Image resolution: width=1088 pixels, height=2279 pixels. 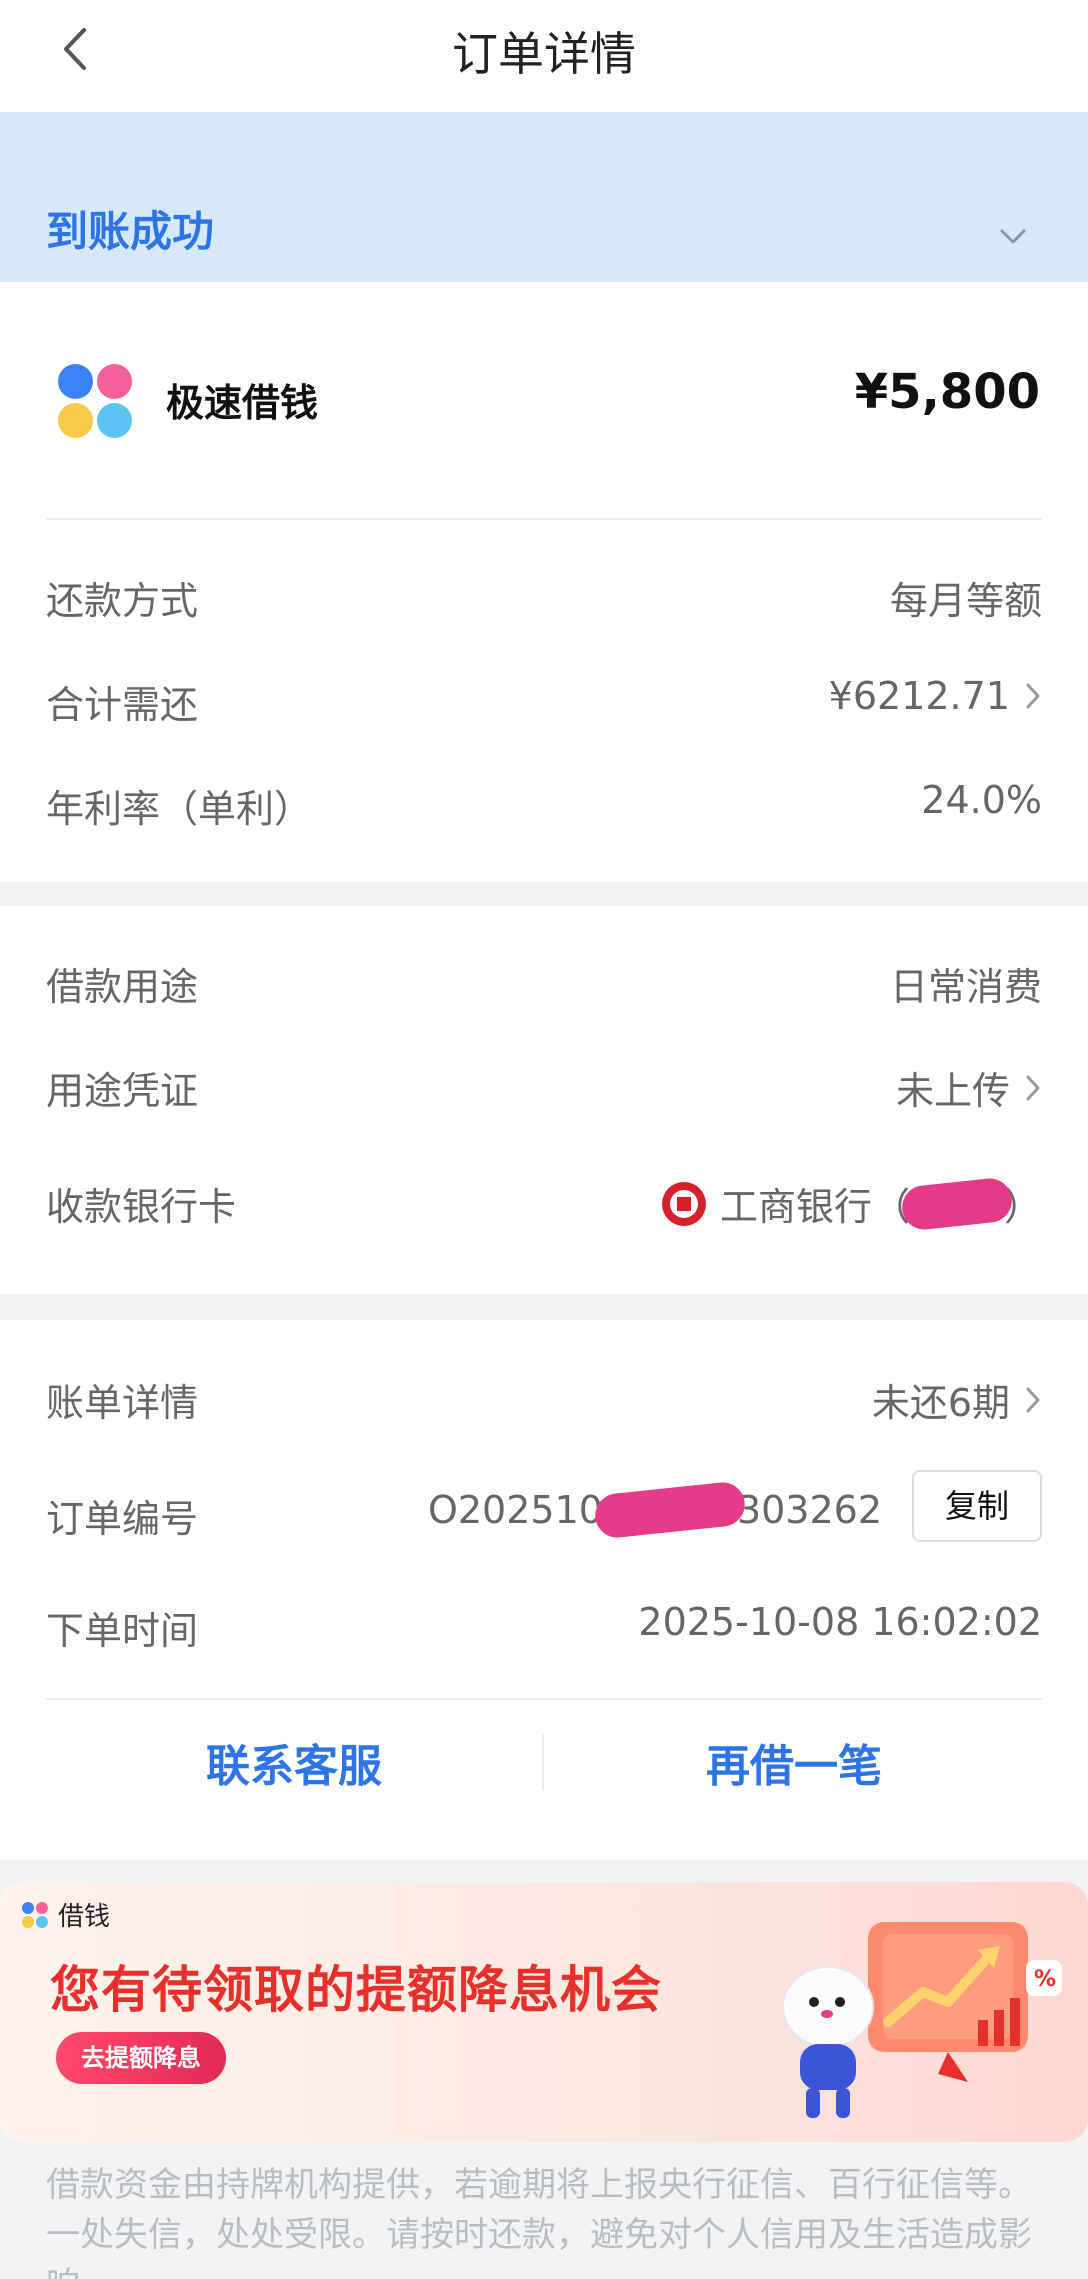 What do you see at coordinates (919, 696) in the screenshot?
I see `row-value: ¥6212.71` at bounding box center [919, 696].